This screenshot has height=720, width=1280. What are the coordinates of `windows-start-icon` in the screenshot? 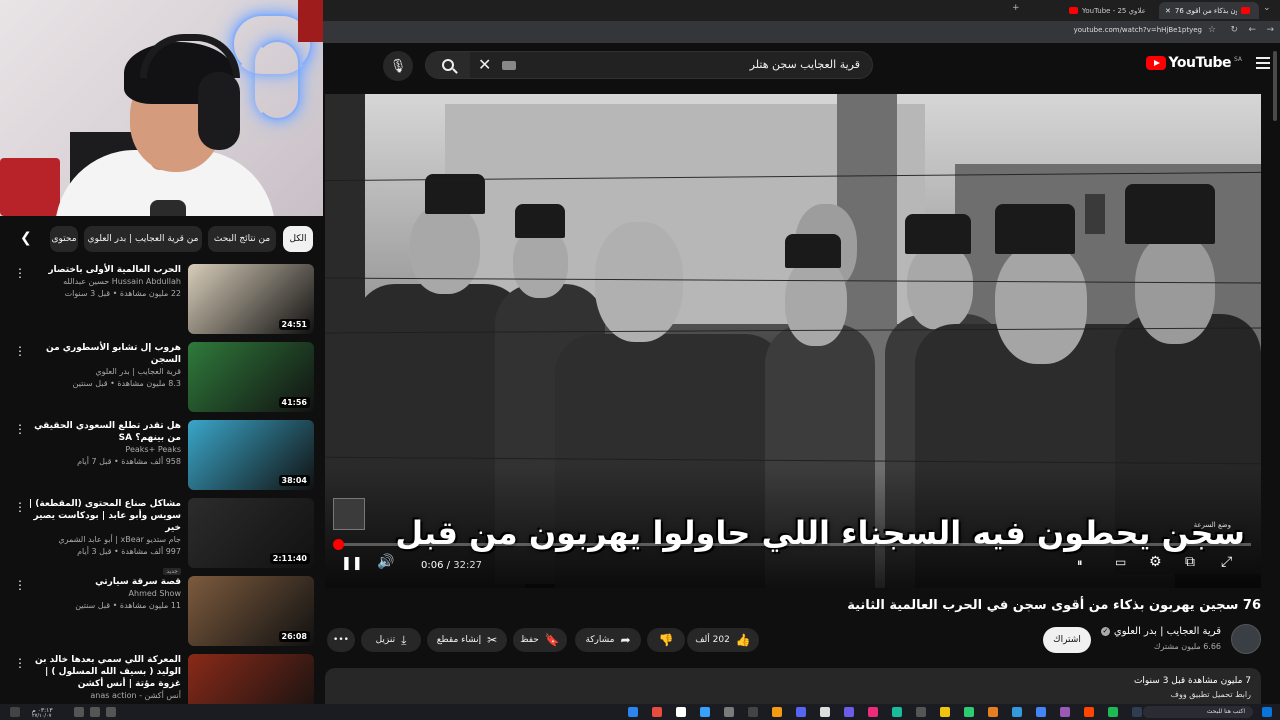 It's located at (1267, 712).